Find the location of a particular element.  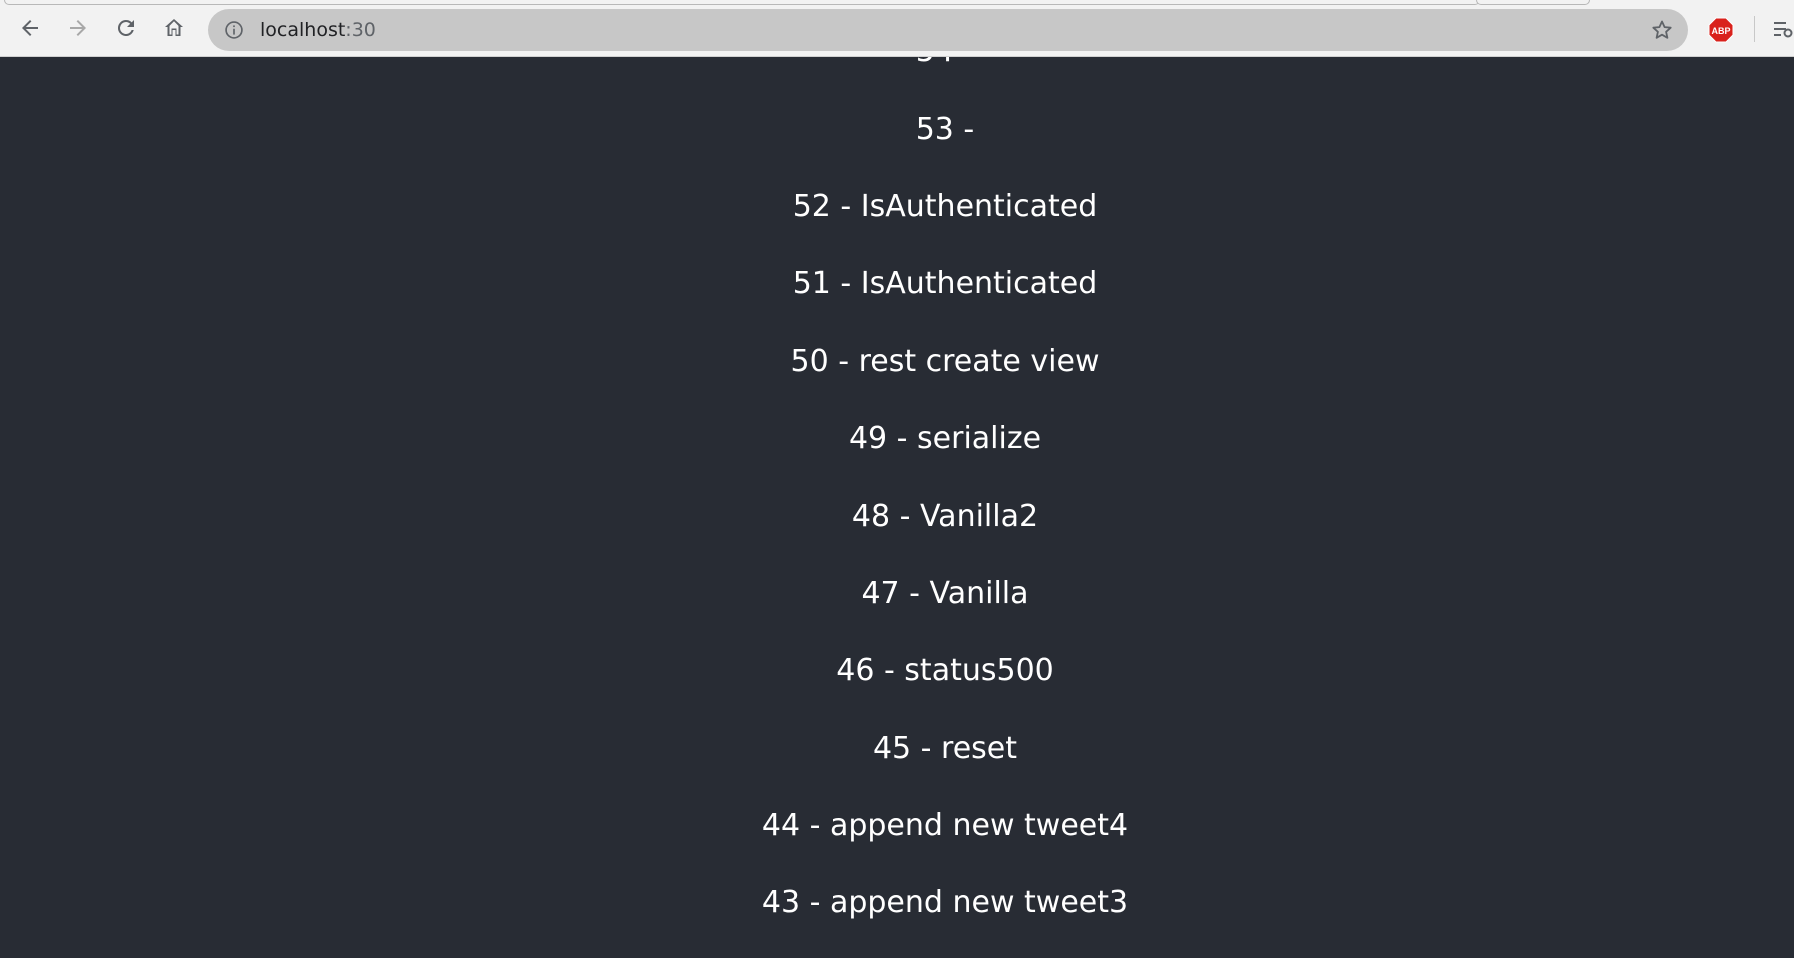

back-arrow-icon is located at coordinates (30, 28).